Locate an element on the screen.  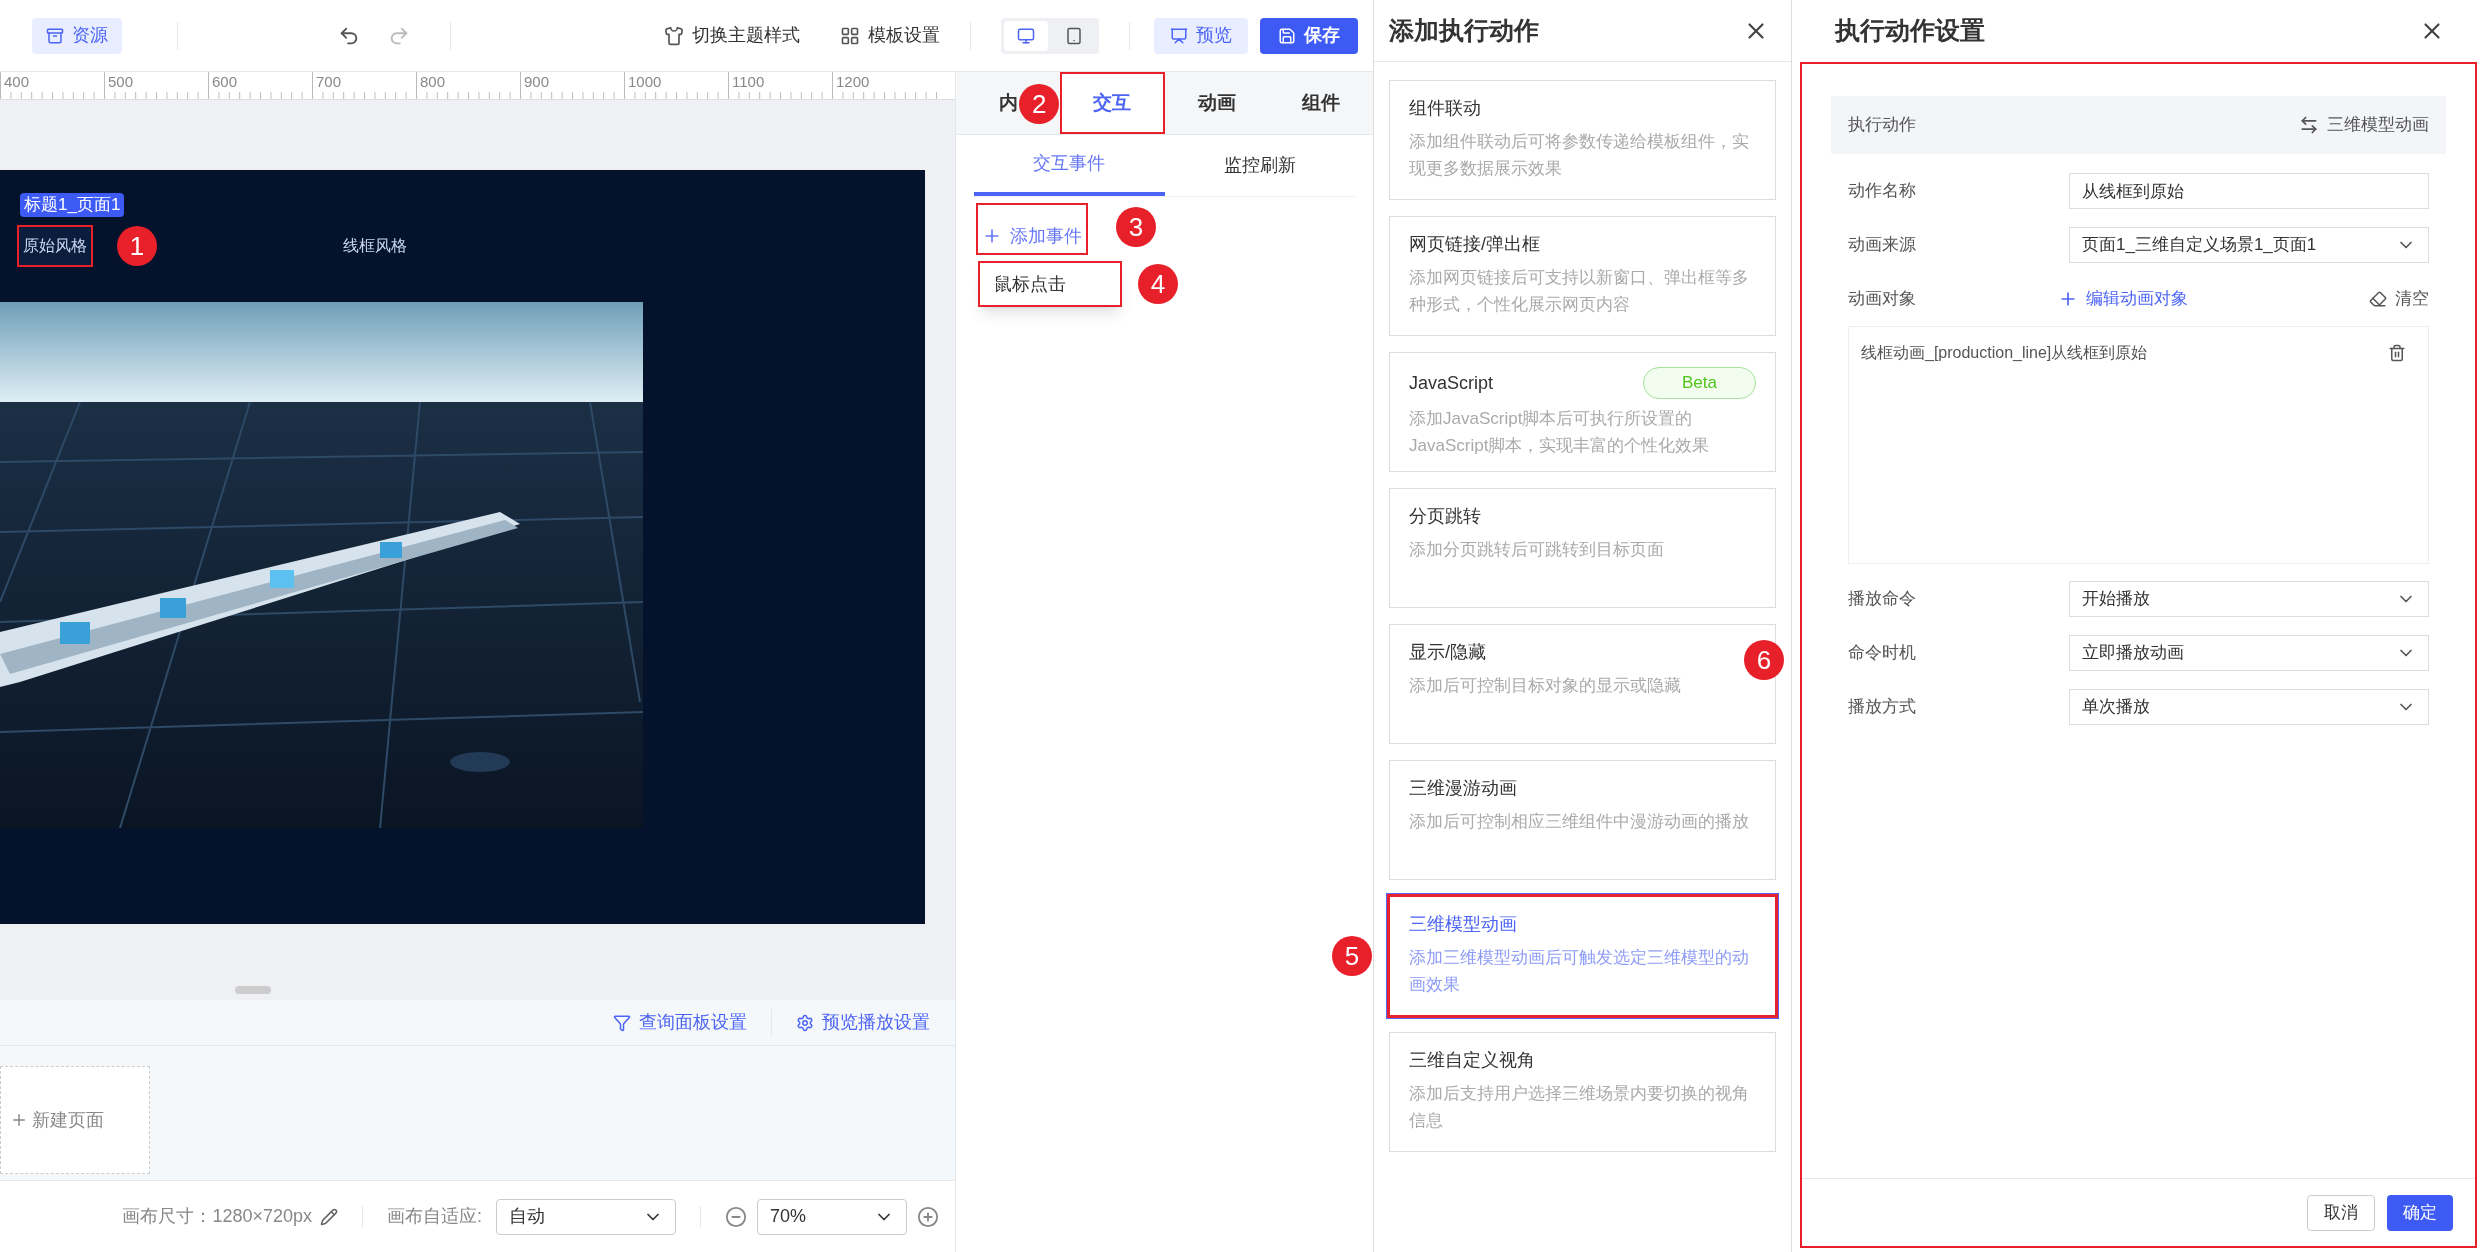
desktop-icon is located at coordinates (1026, 35).